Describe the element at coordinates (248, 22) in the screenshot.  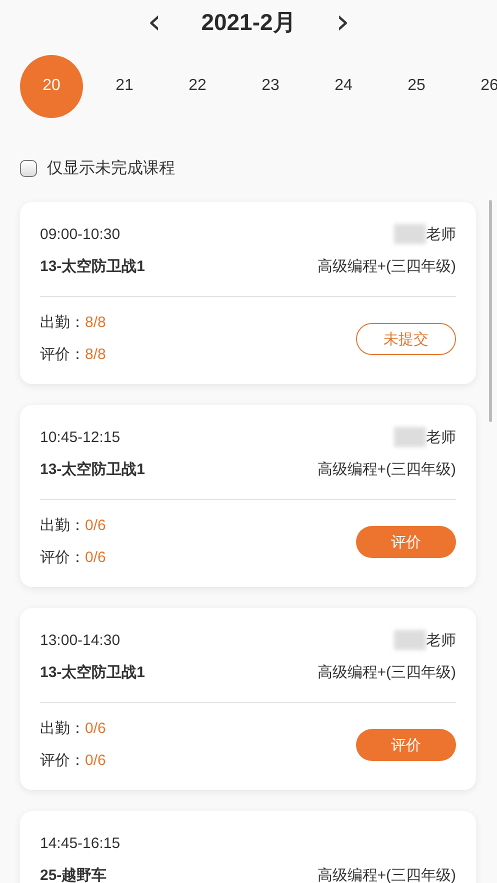
I see `month-title: 2021-2月` at that location.